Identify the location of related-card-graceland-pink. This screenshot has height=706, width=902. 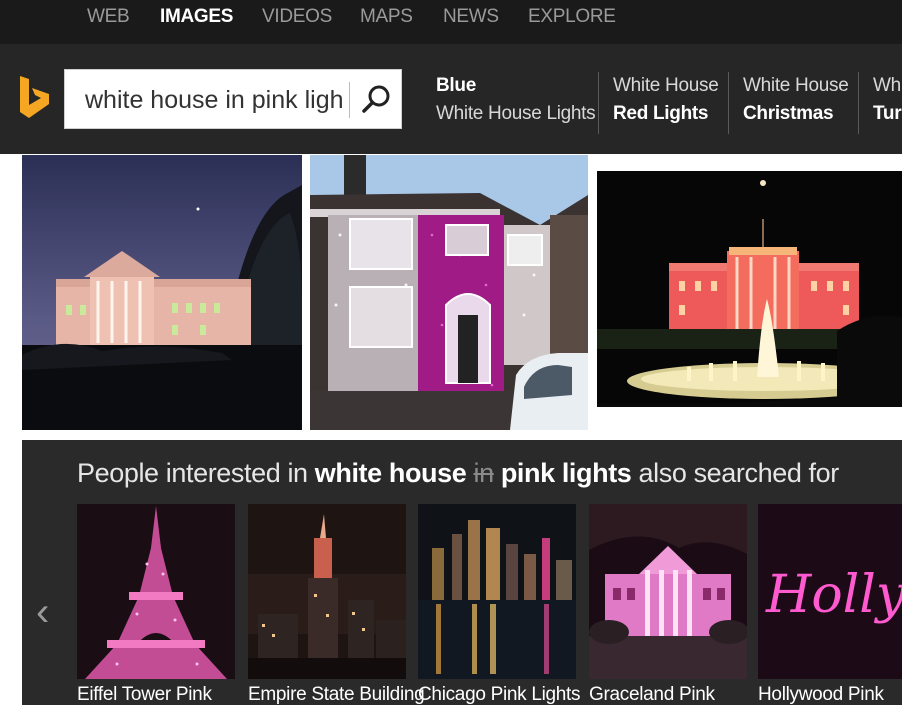
(668, 591).